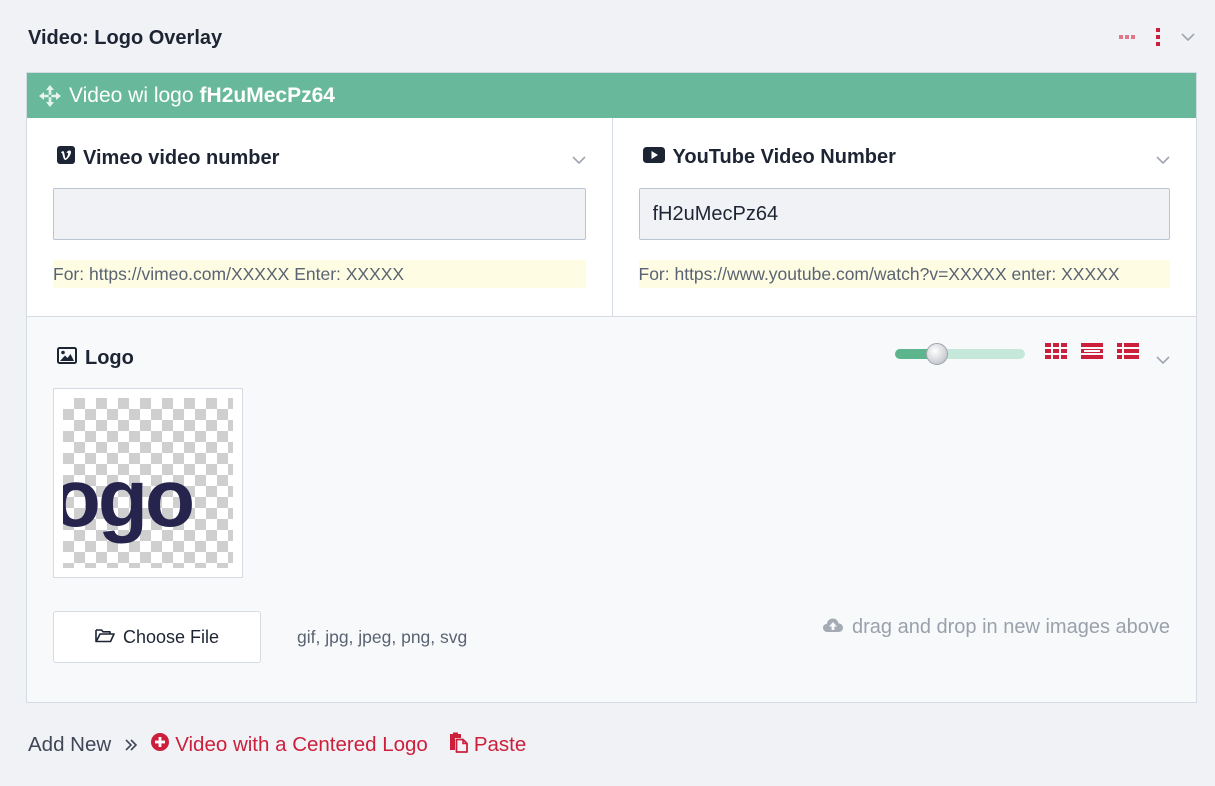 The image size is (1215, 786). What do you see at coordinates (1056, 351) in the screenshot?
I see `grid-view-icon` at bounding box center [1056, 351].